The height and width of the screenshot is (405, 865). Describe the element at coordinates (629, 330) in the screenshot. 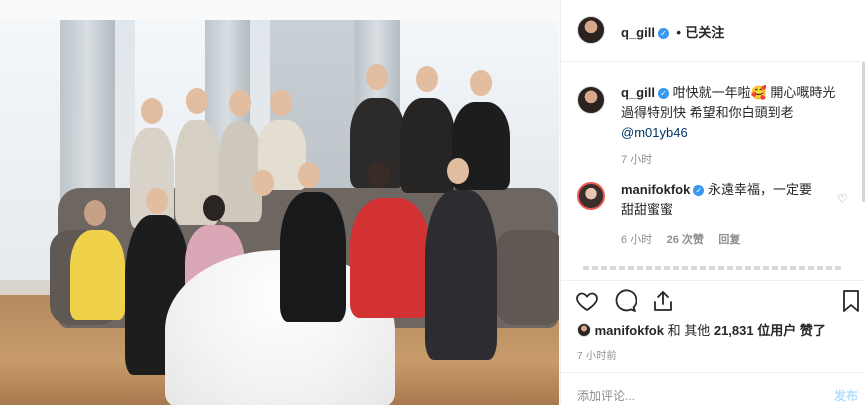

I see `liker-username: manifokfok` at that location.